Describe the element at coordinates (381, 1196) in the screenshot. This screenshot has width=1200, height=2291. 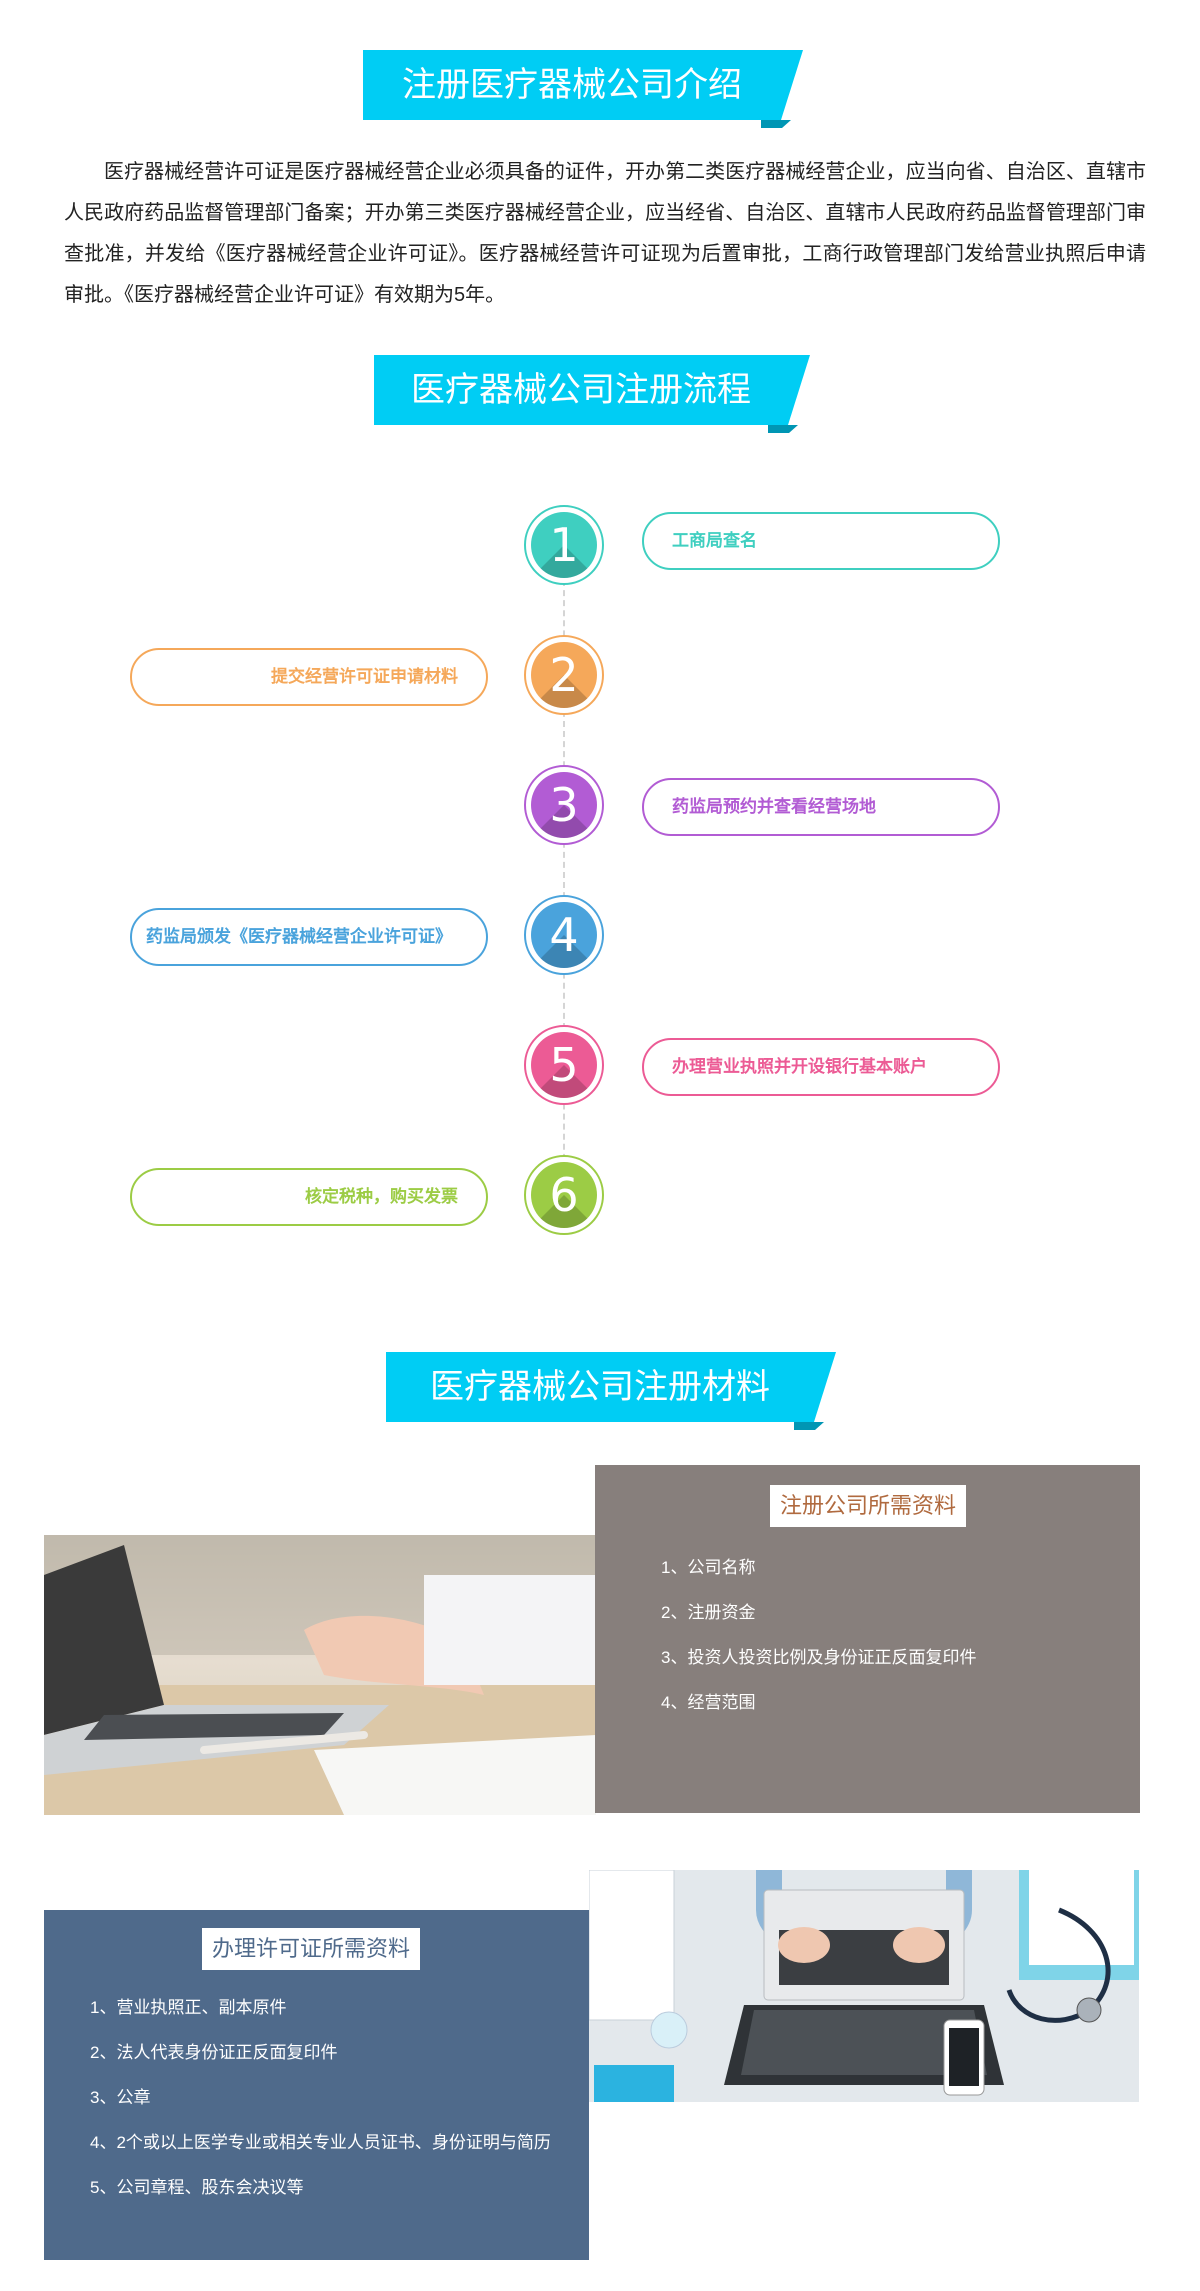
I see `step-6-label: 核定税种，购买发票` at that location.